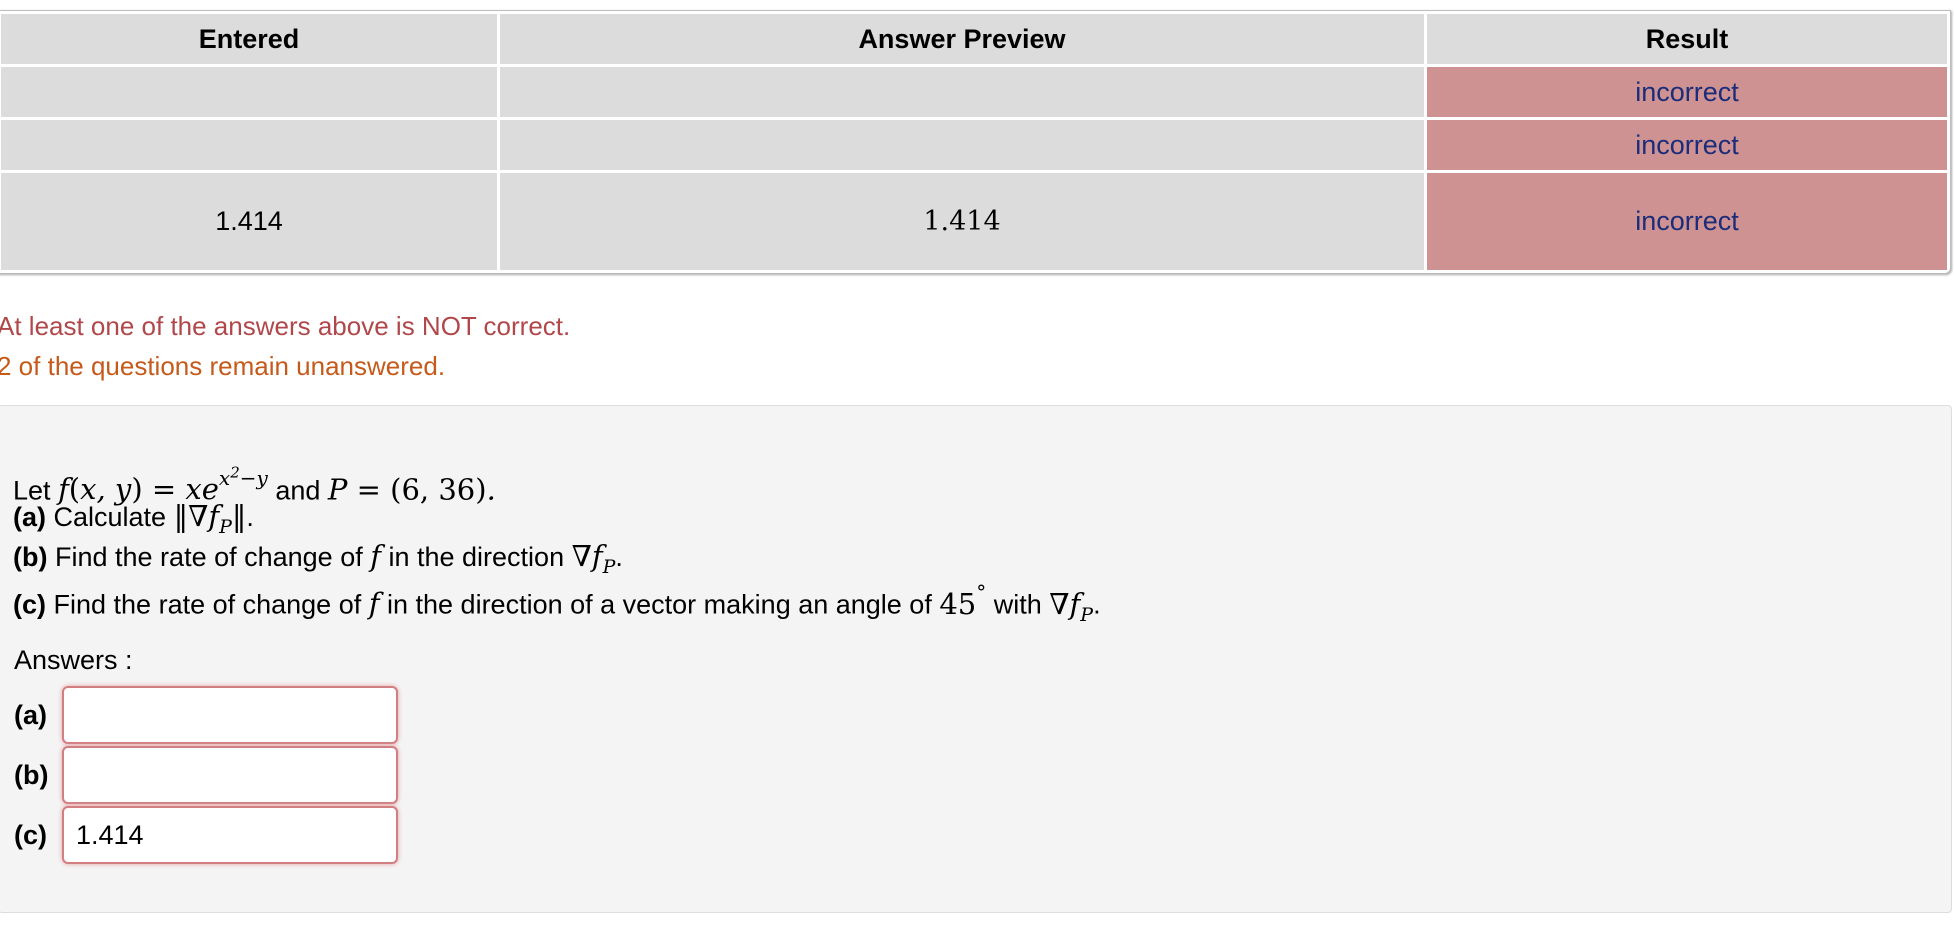 Image resolution: width=1954 pixels, height=928 pixels. What do you see at coordinates (230, 835) in the screenshot?
I see `answer-c-input` at bounding box center [230, 835].